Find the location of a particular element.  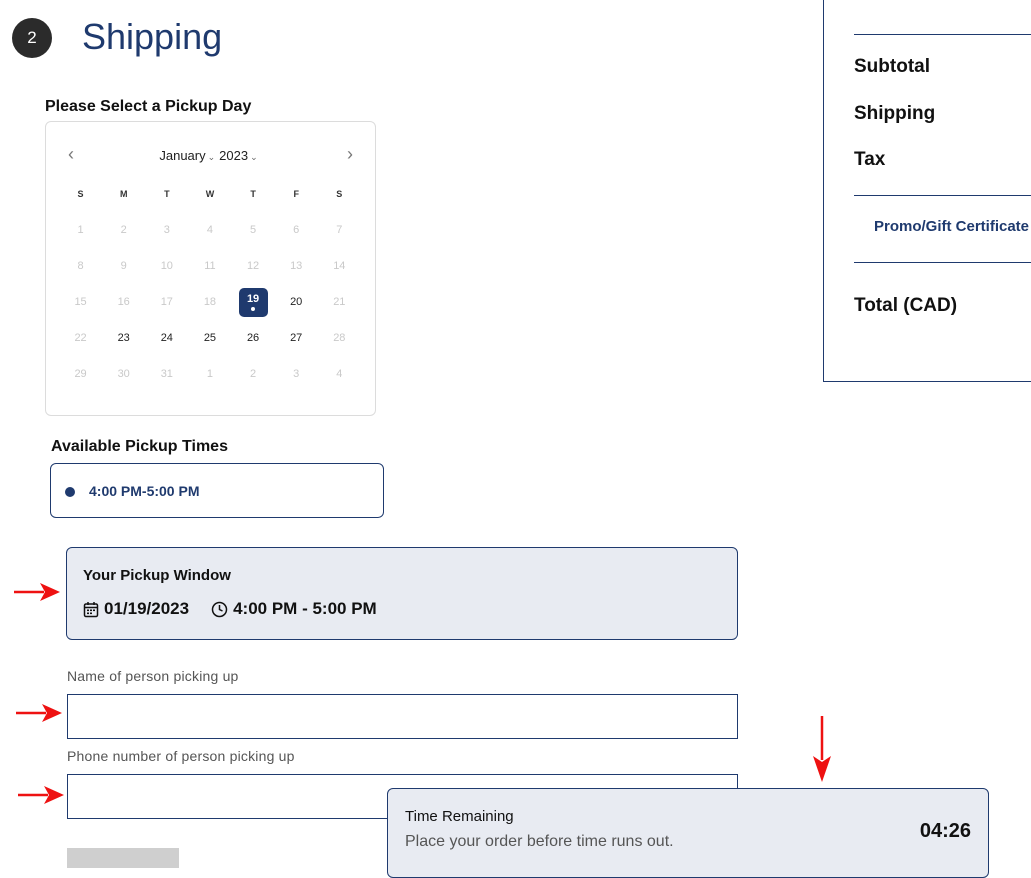

calendar-day: 21 is located at coordinates (339, 302).